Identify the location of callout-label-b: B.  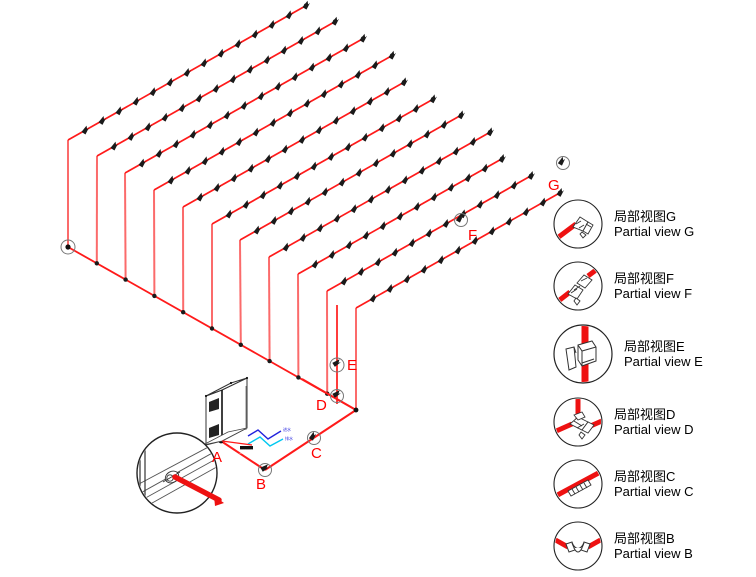
(261, 484).